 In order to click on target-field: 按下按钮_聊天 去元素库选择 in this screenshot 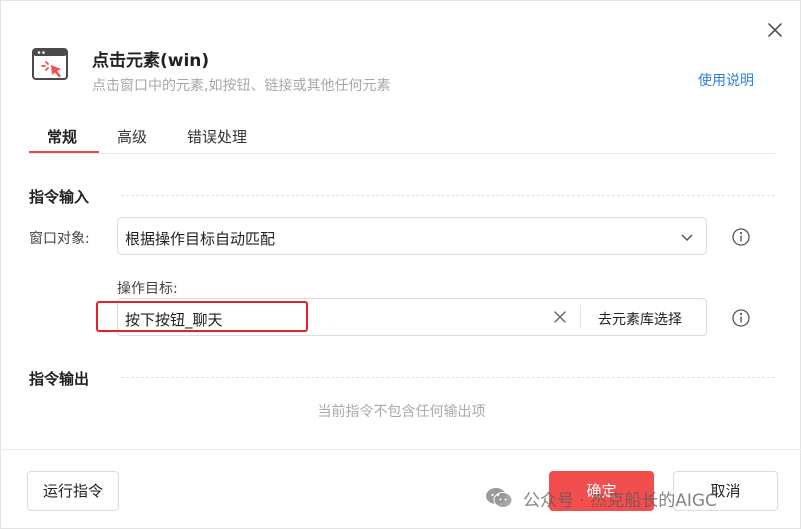, I will do `click(412, 317)`.